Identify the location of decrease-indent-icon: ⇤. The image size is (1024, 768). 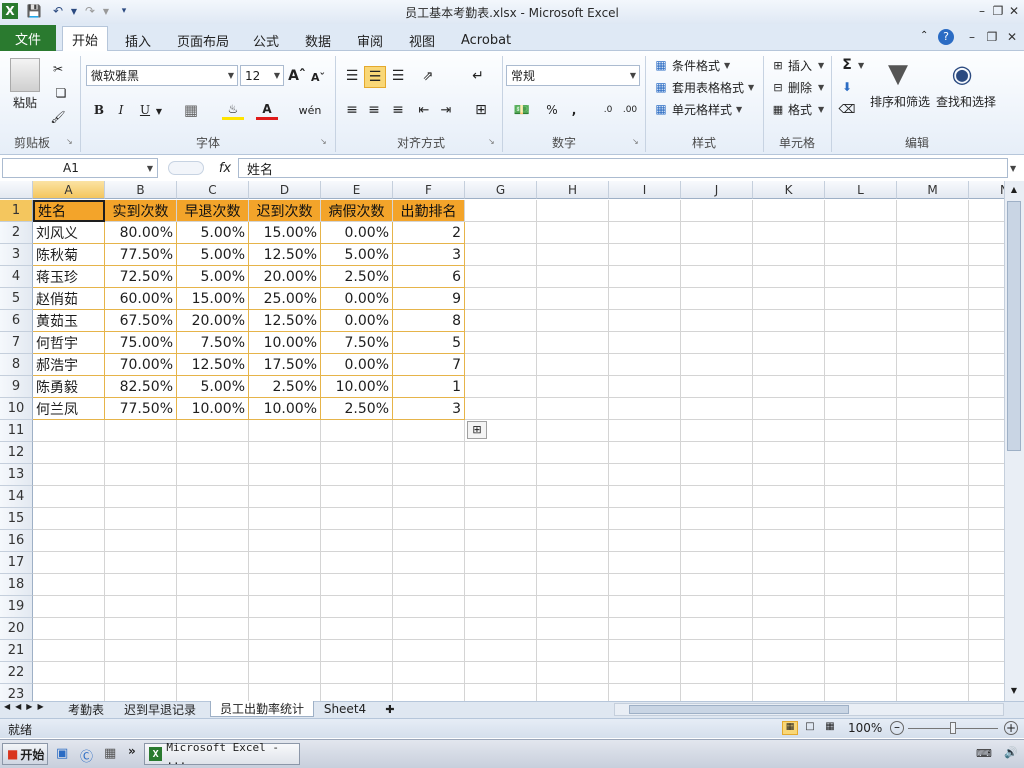
(424, 110).